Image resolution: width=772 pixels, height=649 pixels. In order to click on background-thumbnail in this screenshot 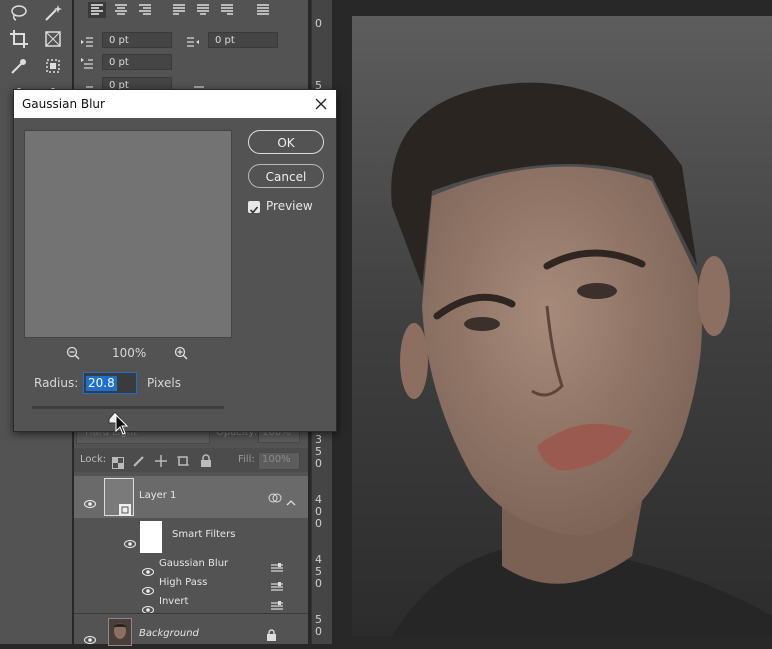, I will do `click(120, 632)`.